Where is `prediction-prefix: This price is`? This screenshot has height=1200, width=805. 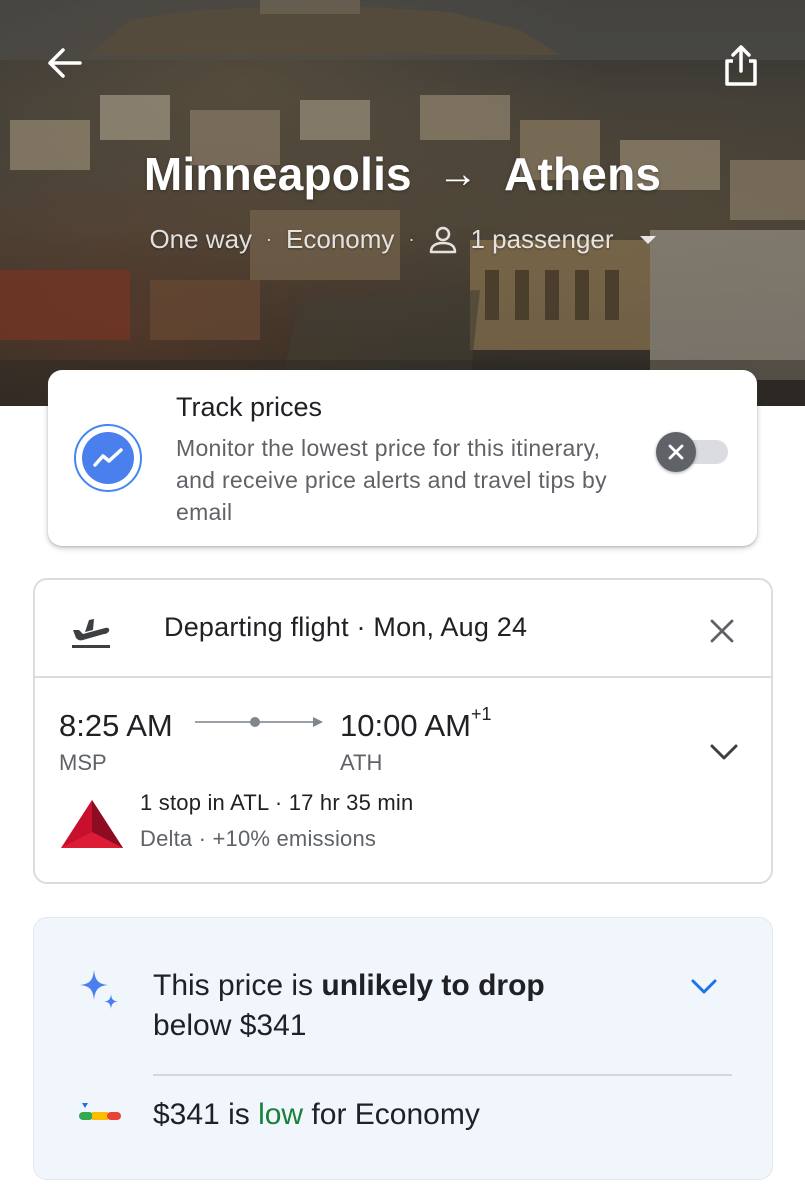
prediction-prefix: This price is is located at coordinates (237, 985).